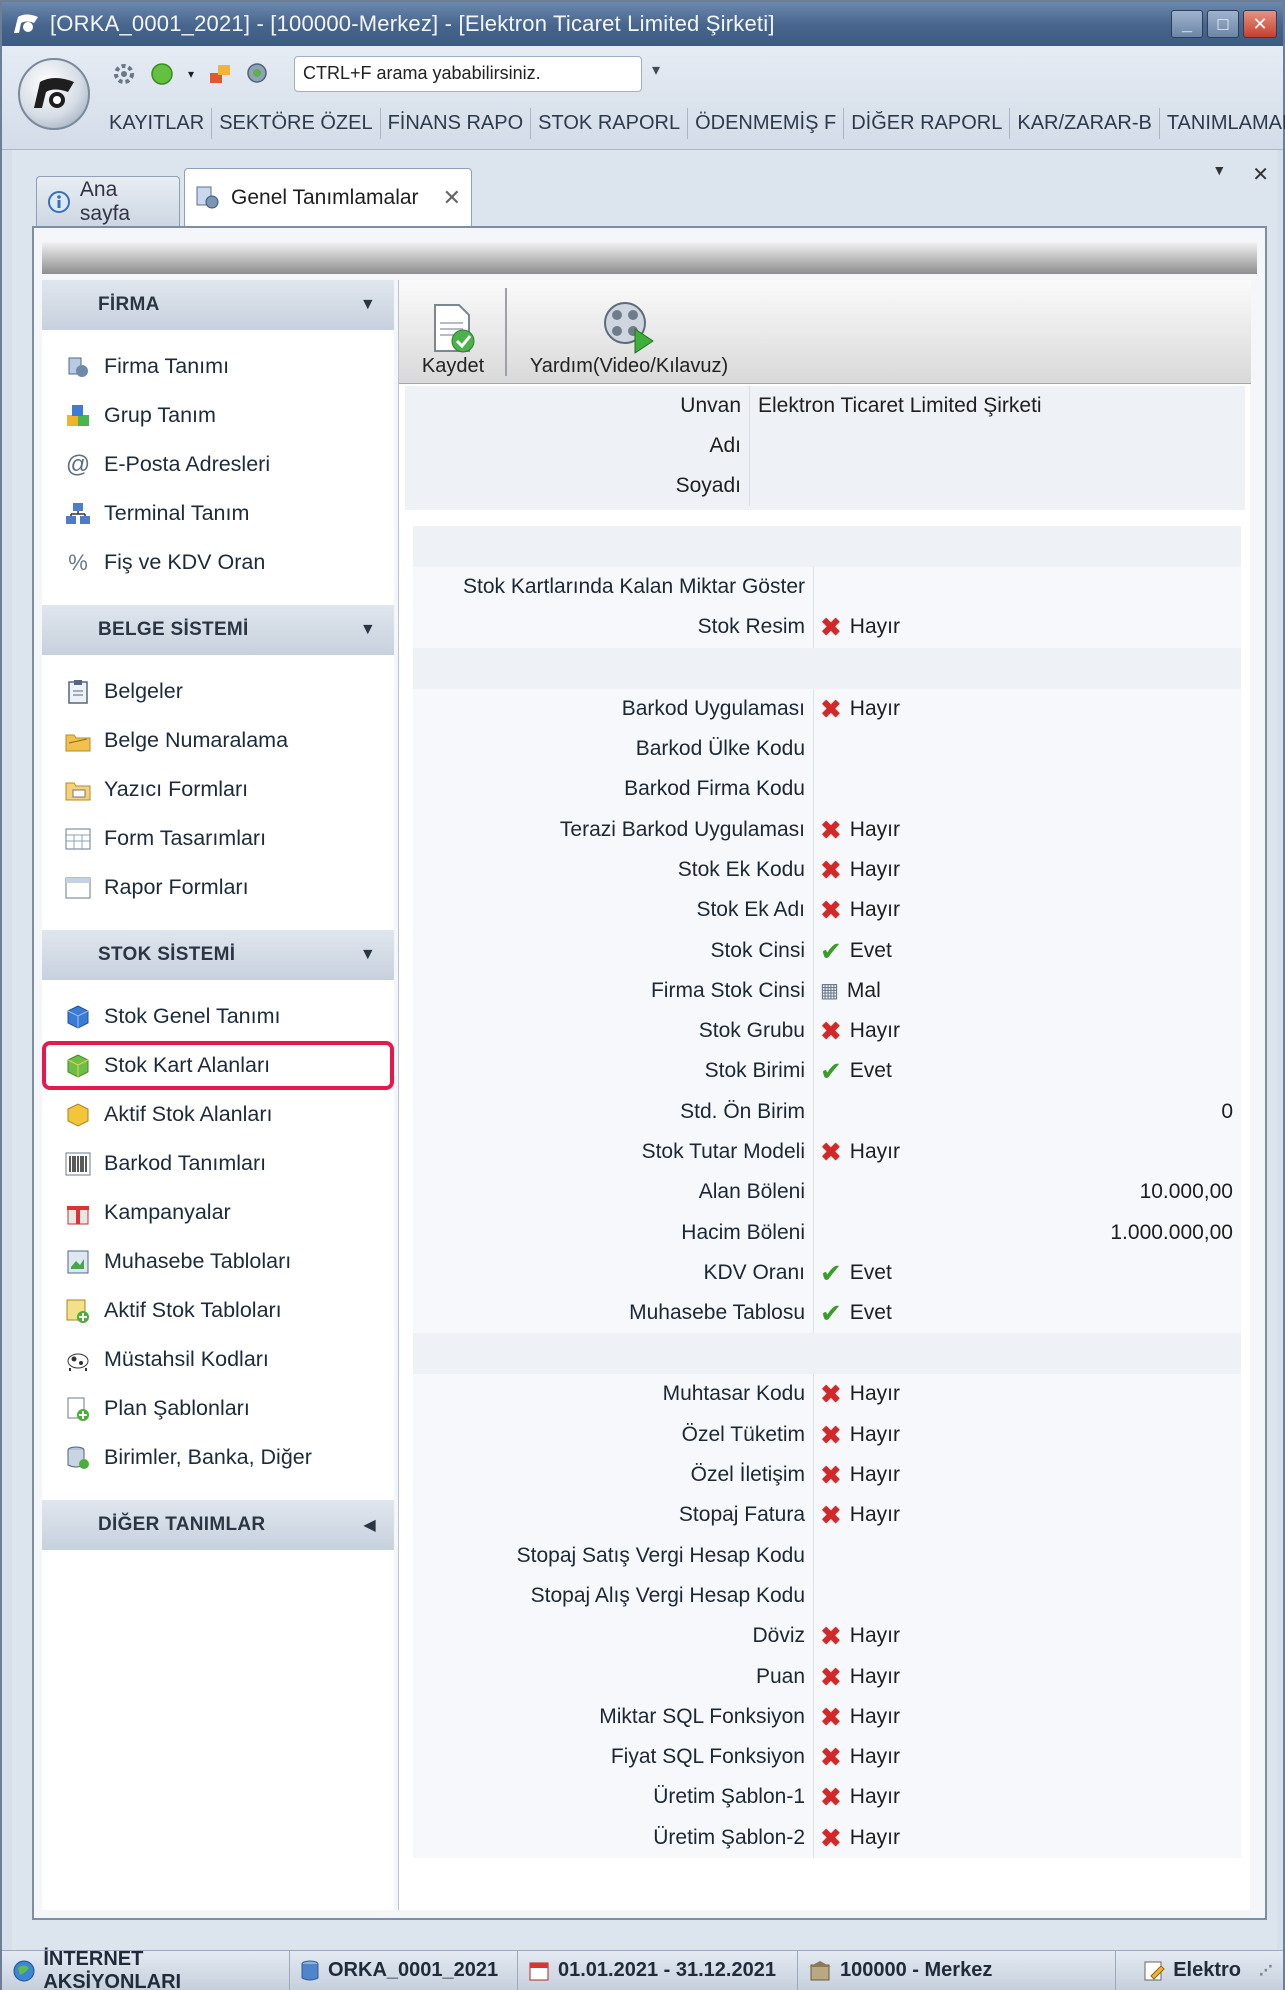 This screenshot has height=1990, width=1285. What do you see at coordinates (1186, 1192) in the screenshot?
I see `property-value-text: 10.000,00` at bounding box center [1186, 1192].